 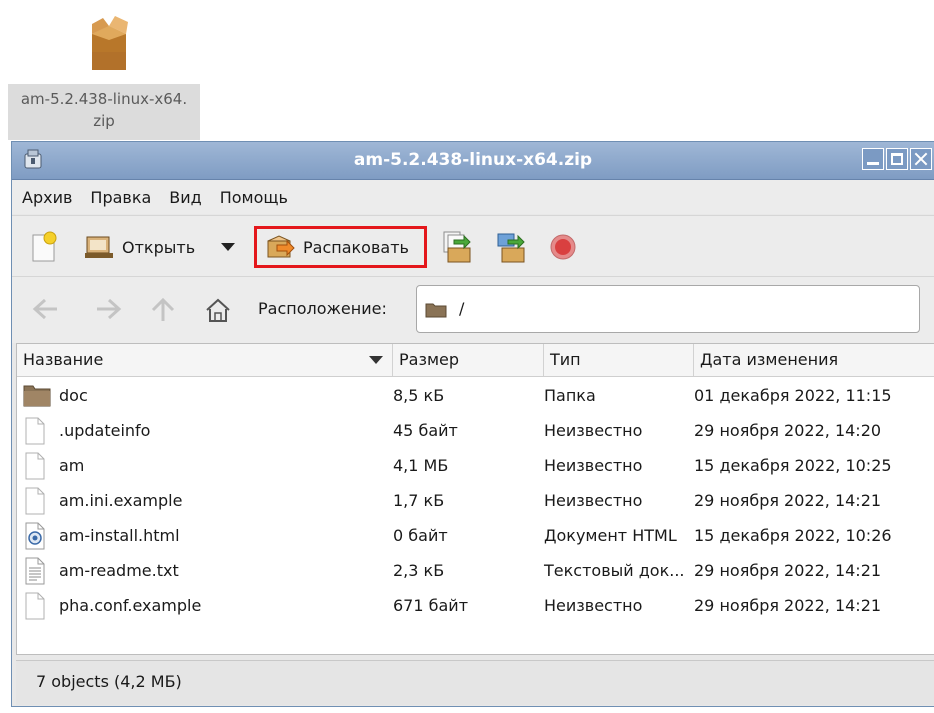 I want to click on file-date: 15 декабря 2022, 10:25, so click(x=793, y=465).